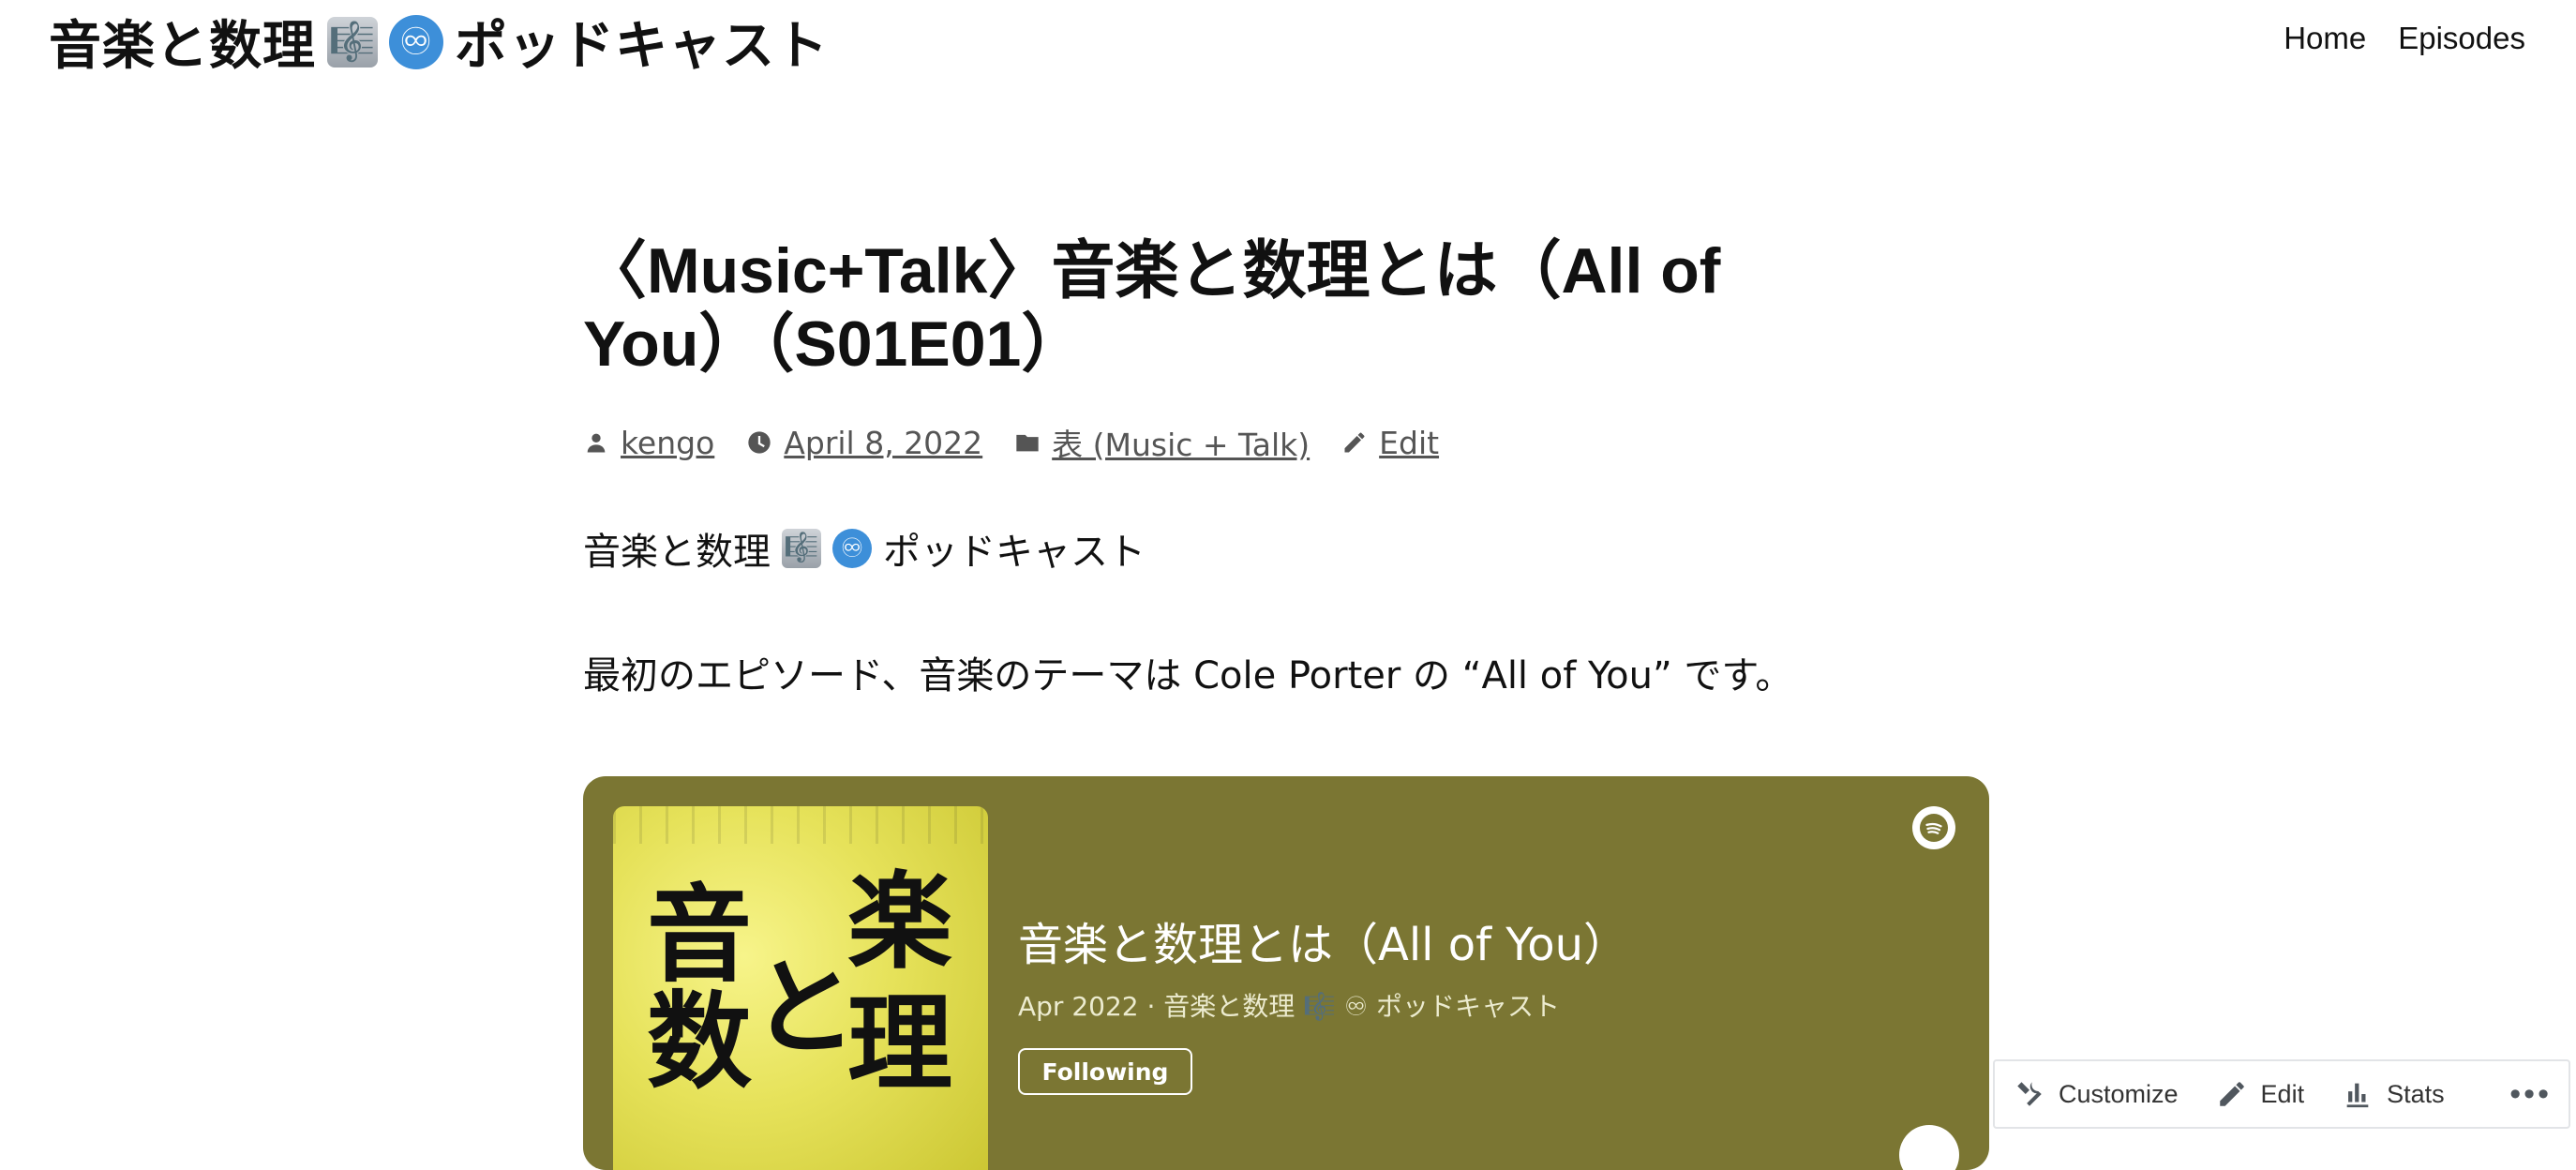  What do you see at coordinates (700, 936) in the screenshot?
I see `cover-char: 音` at bounding box center [700, 936].